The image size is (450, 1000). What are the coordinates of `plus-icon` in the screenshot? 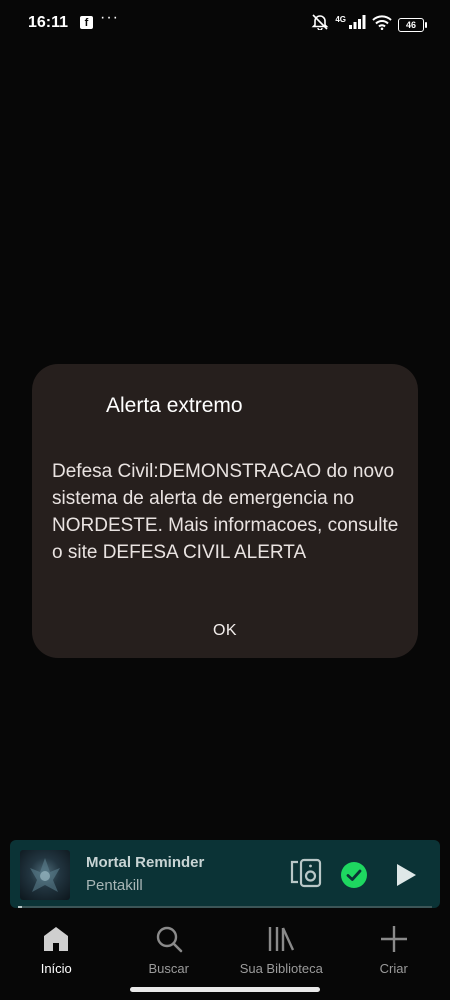 It's located at (394, 941).